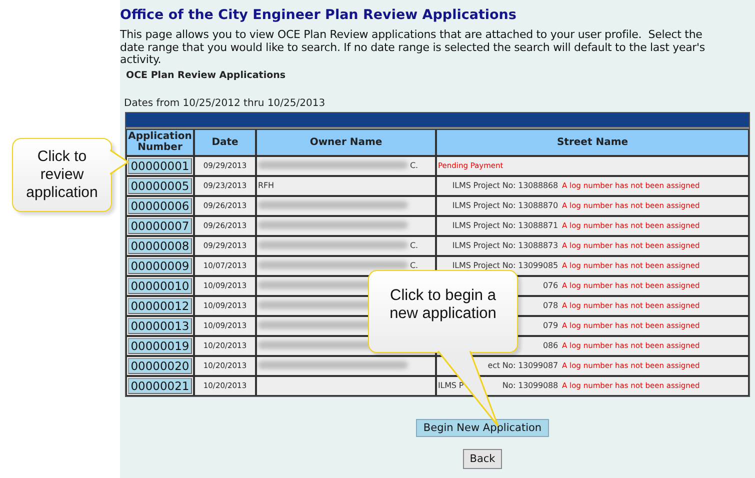  What do you see at coordinates (160, 386) in the screenshot?
I see `application-number-button: 00000021` at bounding box center [160, 386].